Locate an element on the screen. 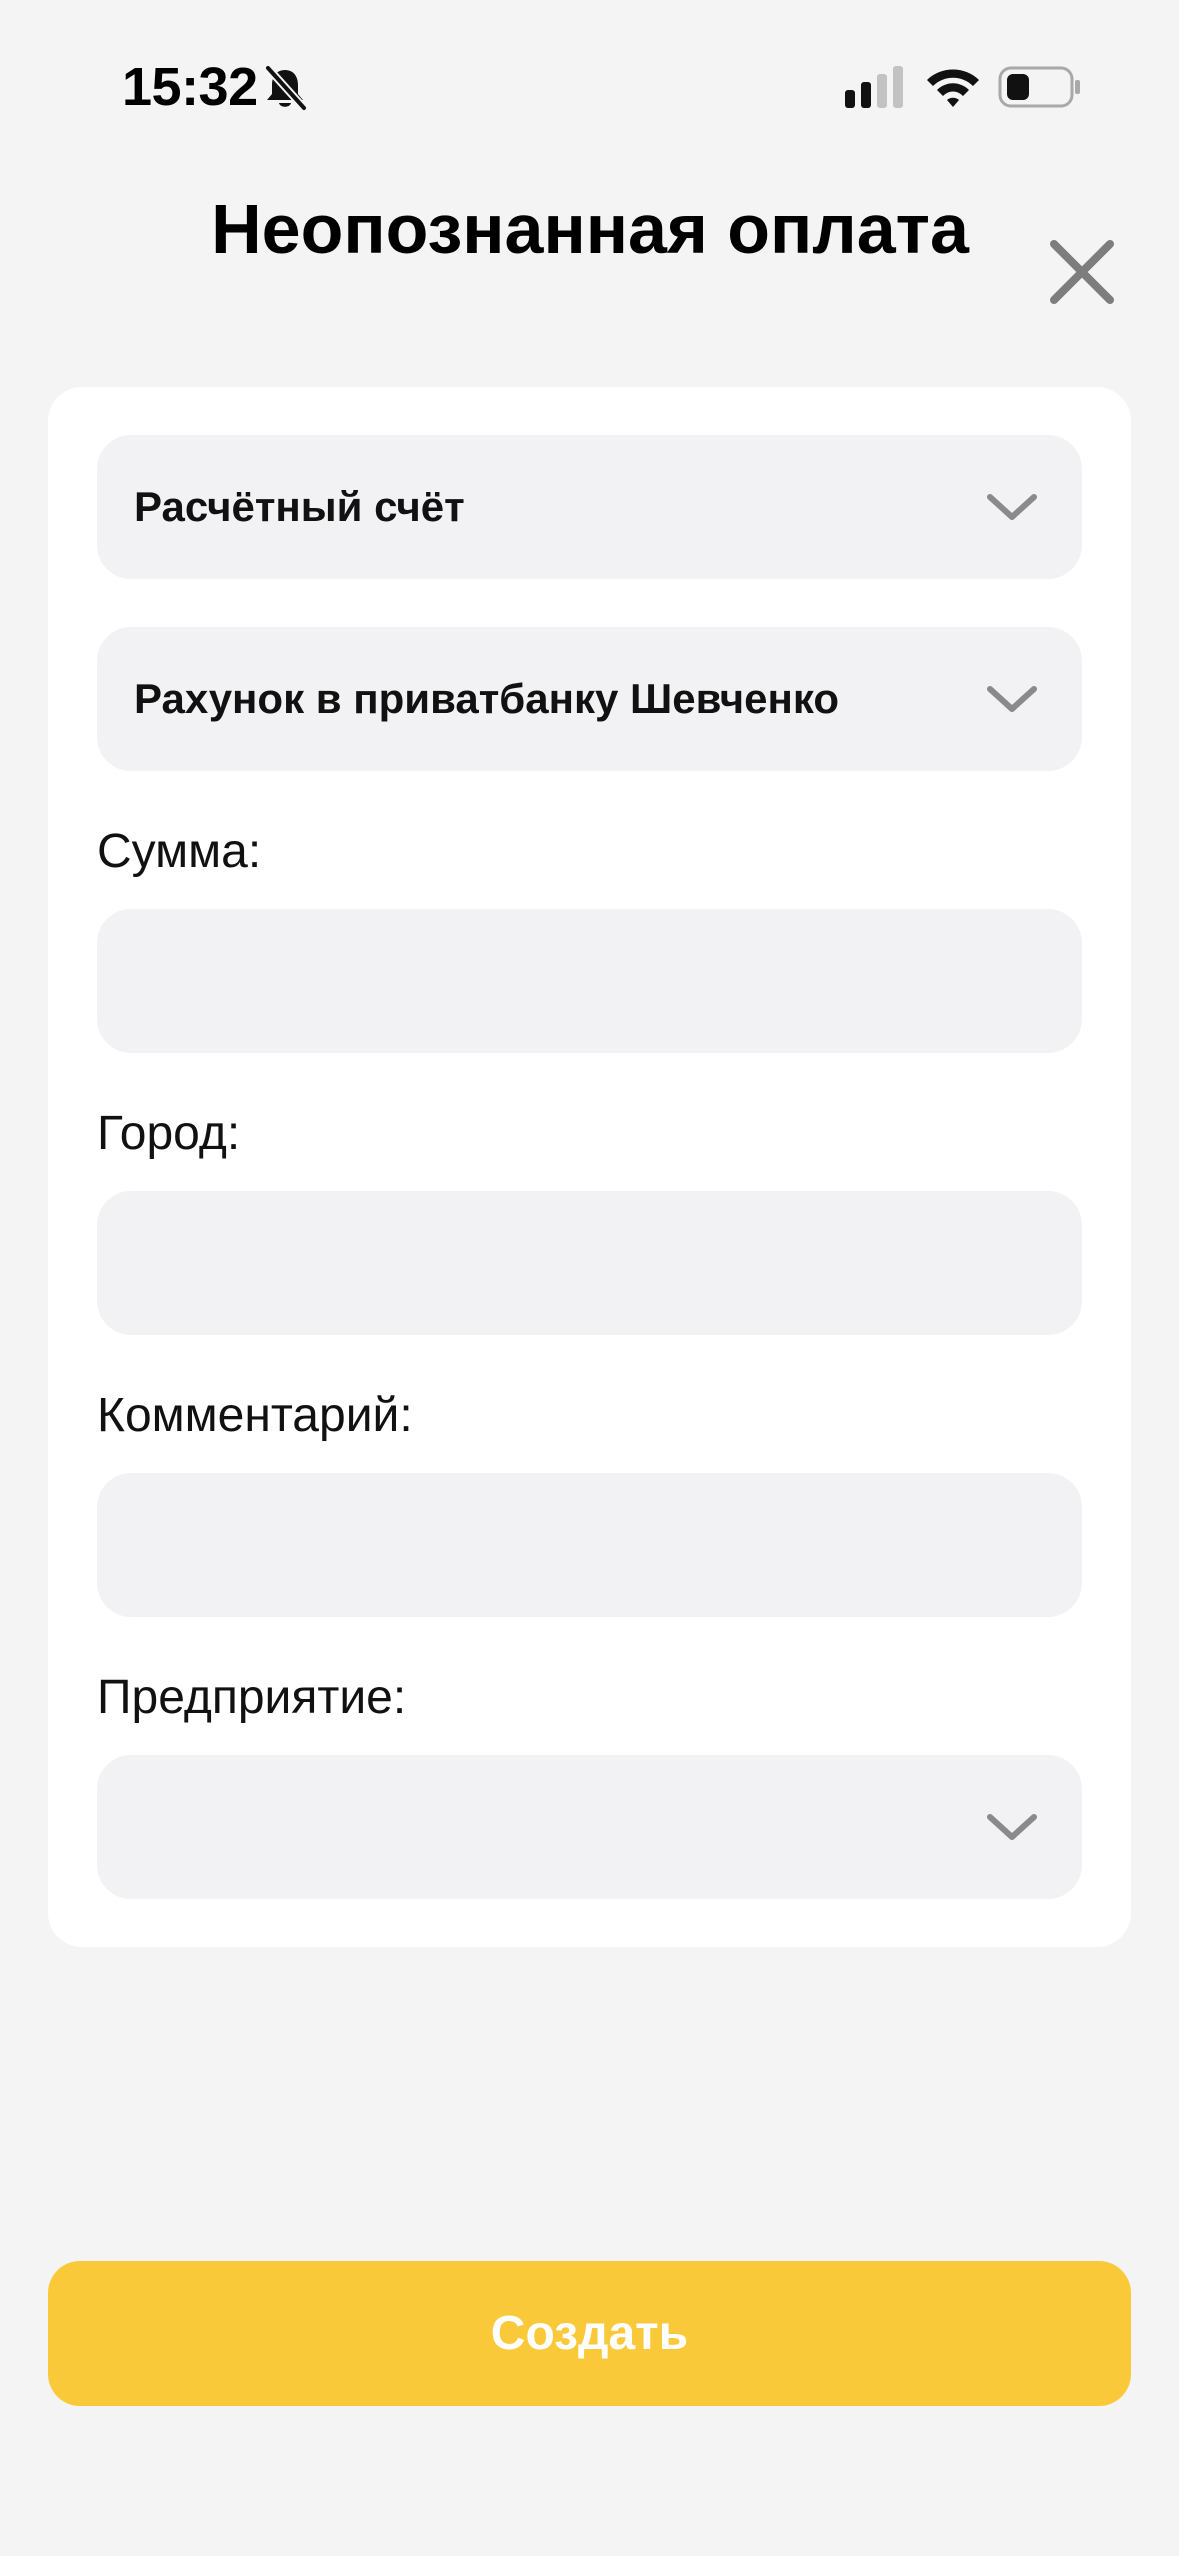 The width and height of the screenshot is (1179, 2556). amount-input is located at coordinates (589, 981).